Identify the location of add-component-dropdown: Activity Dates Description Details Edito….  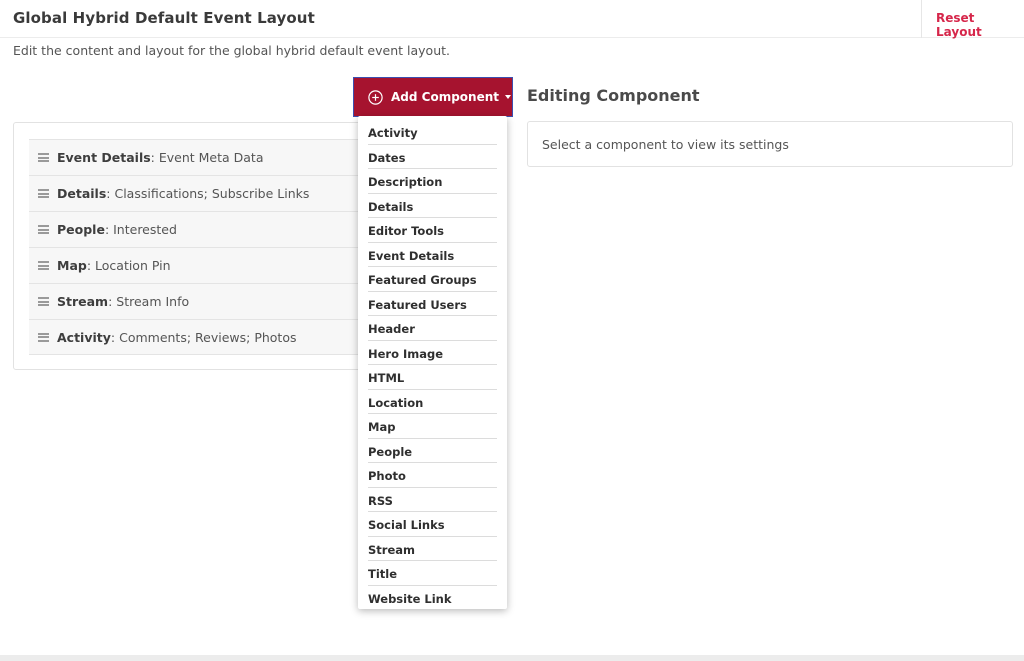
(432, 362).